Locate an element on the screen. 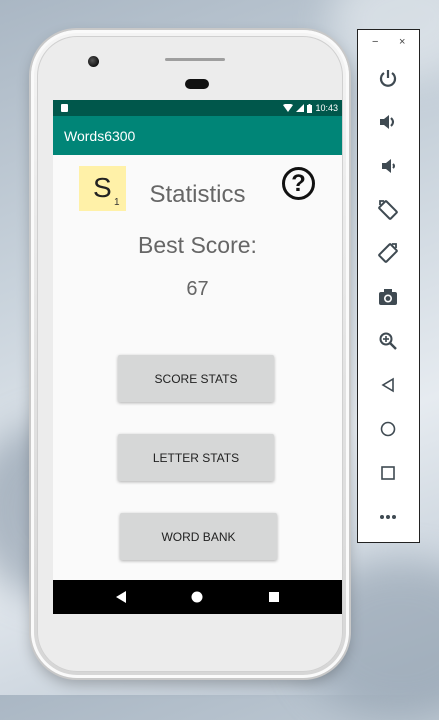 The height and width of the screenshot is (720, 439). emulator-toolbar: − × is located at coordinates (388, 286).